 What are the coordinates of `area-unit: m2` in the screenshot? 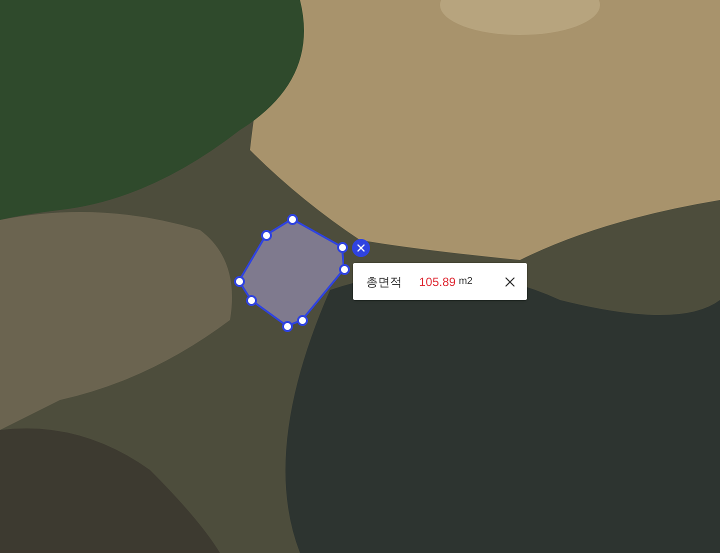 It's located at (465, 282).